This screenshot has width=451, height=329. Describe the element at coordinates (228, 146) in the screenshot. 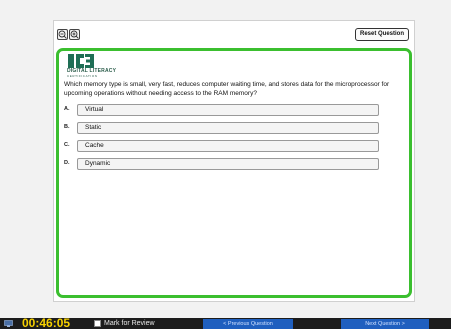

I see `option-c-button: Cache` at that location.